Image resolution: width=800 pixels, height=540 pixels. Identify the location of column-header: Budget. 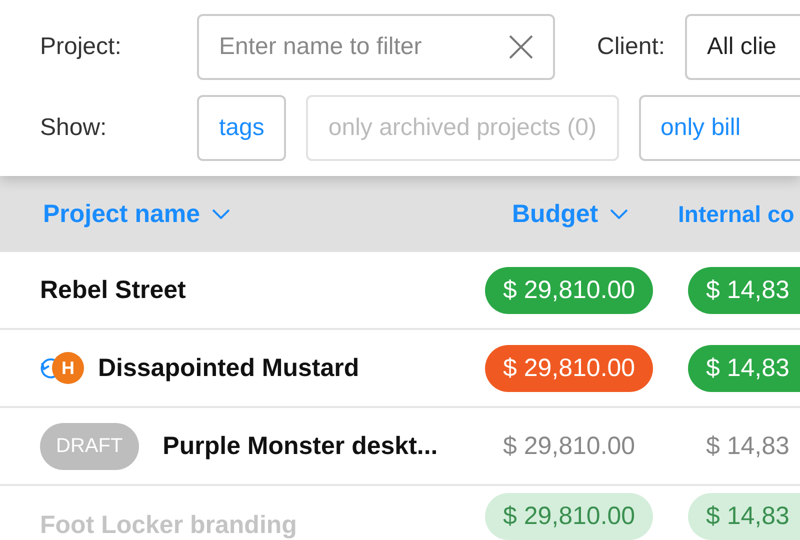
(555, 214).